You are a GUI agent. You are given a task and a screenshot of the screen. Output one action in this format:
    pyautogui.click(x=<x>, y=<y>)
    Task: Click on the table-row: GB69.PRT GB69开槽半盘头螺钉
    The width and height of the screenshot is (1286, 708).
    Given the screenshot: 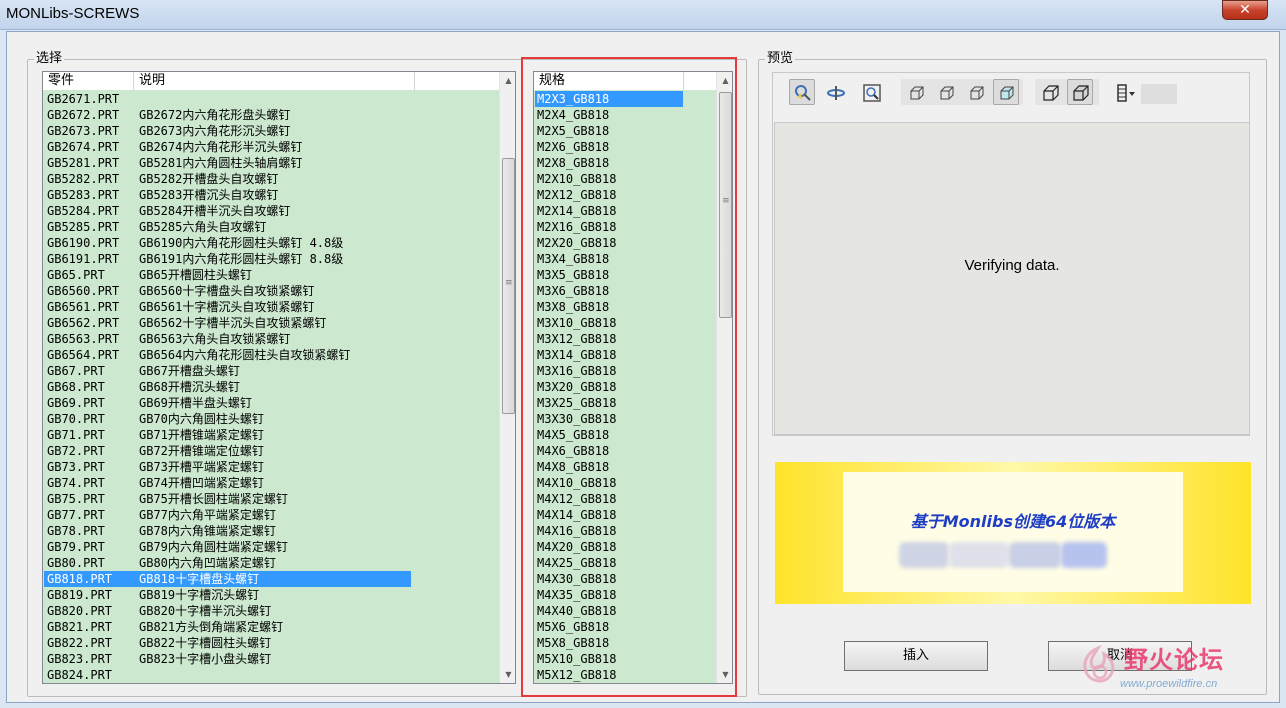 What is the action you would take?
    pyautogui.click(x=271, y=403)
    